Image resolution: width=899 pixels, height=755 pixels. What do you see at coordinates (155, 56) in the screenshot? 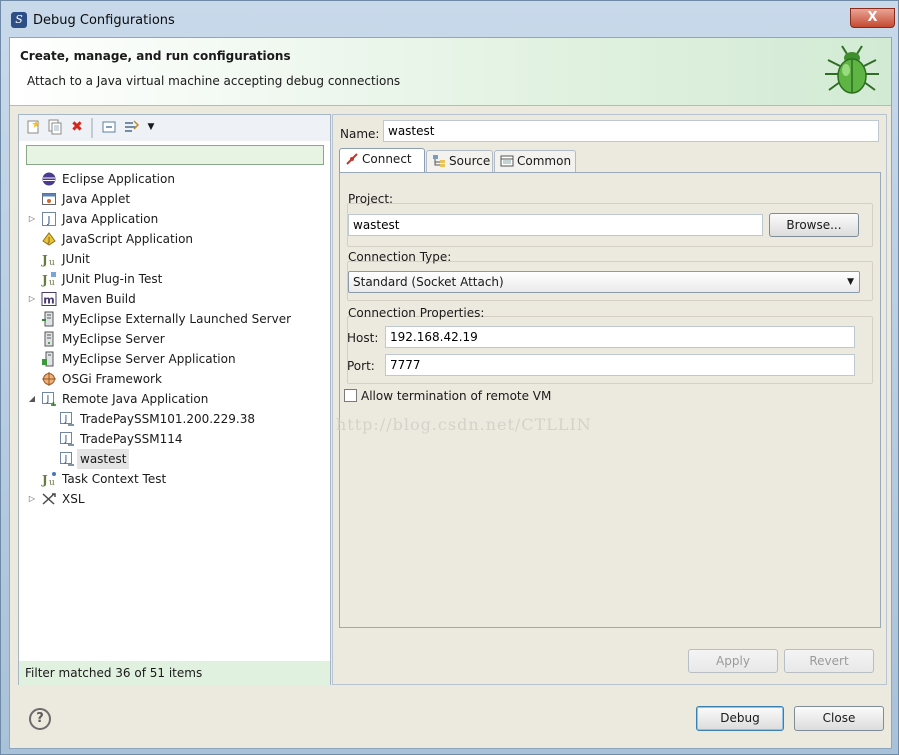
I see `banner-title: Create, manage, and run configurations` at bounding box center [155, 56].